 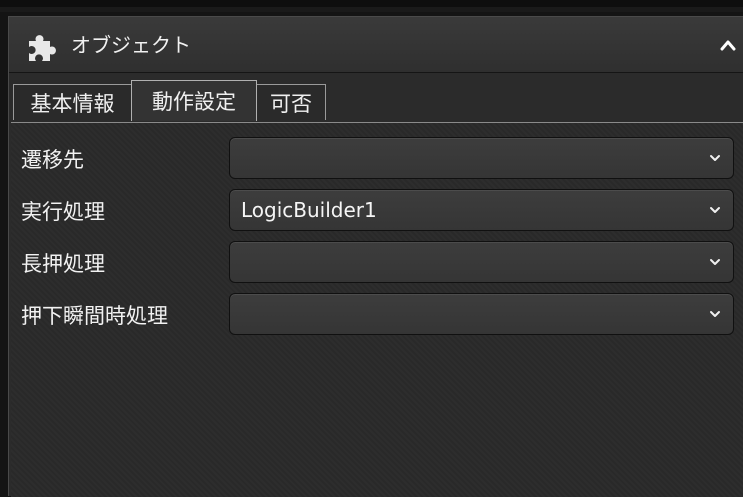 What do you see at coordinates (481, 262) in the screenshot?
I see `long-press-select` at bounding box center [481, 262].